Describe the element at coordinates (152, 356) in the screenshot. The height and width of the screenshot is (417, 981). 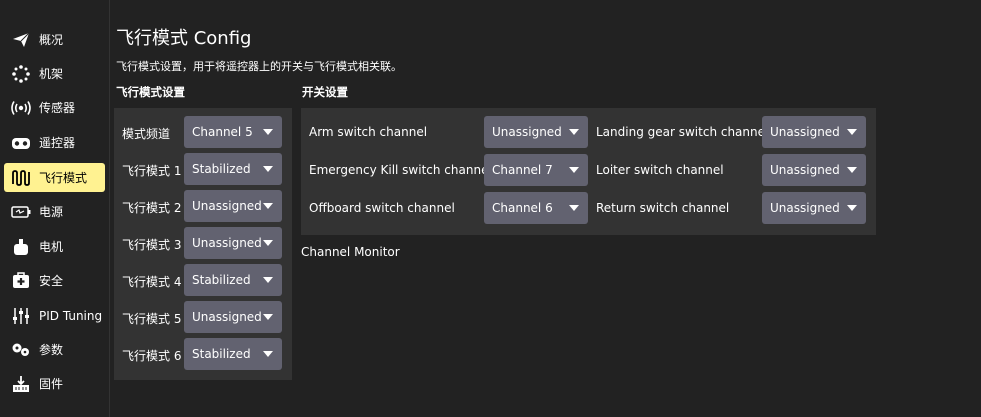
I see `flight-mode-6-label: 飞行模式 6` at that location.